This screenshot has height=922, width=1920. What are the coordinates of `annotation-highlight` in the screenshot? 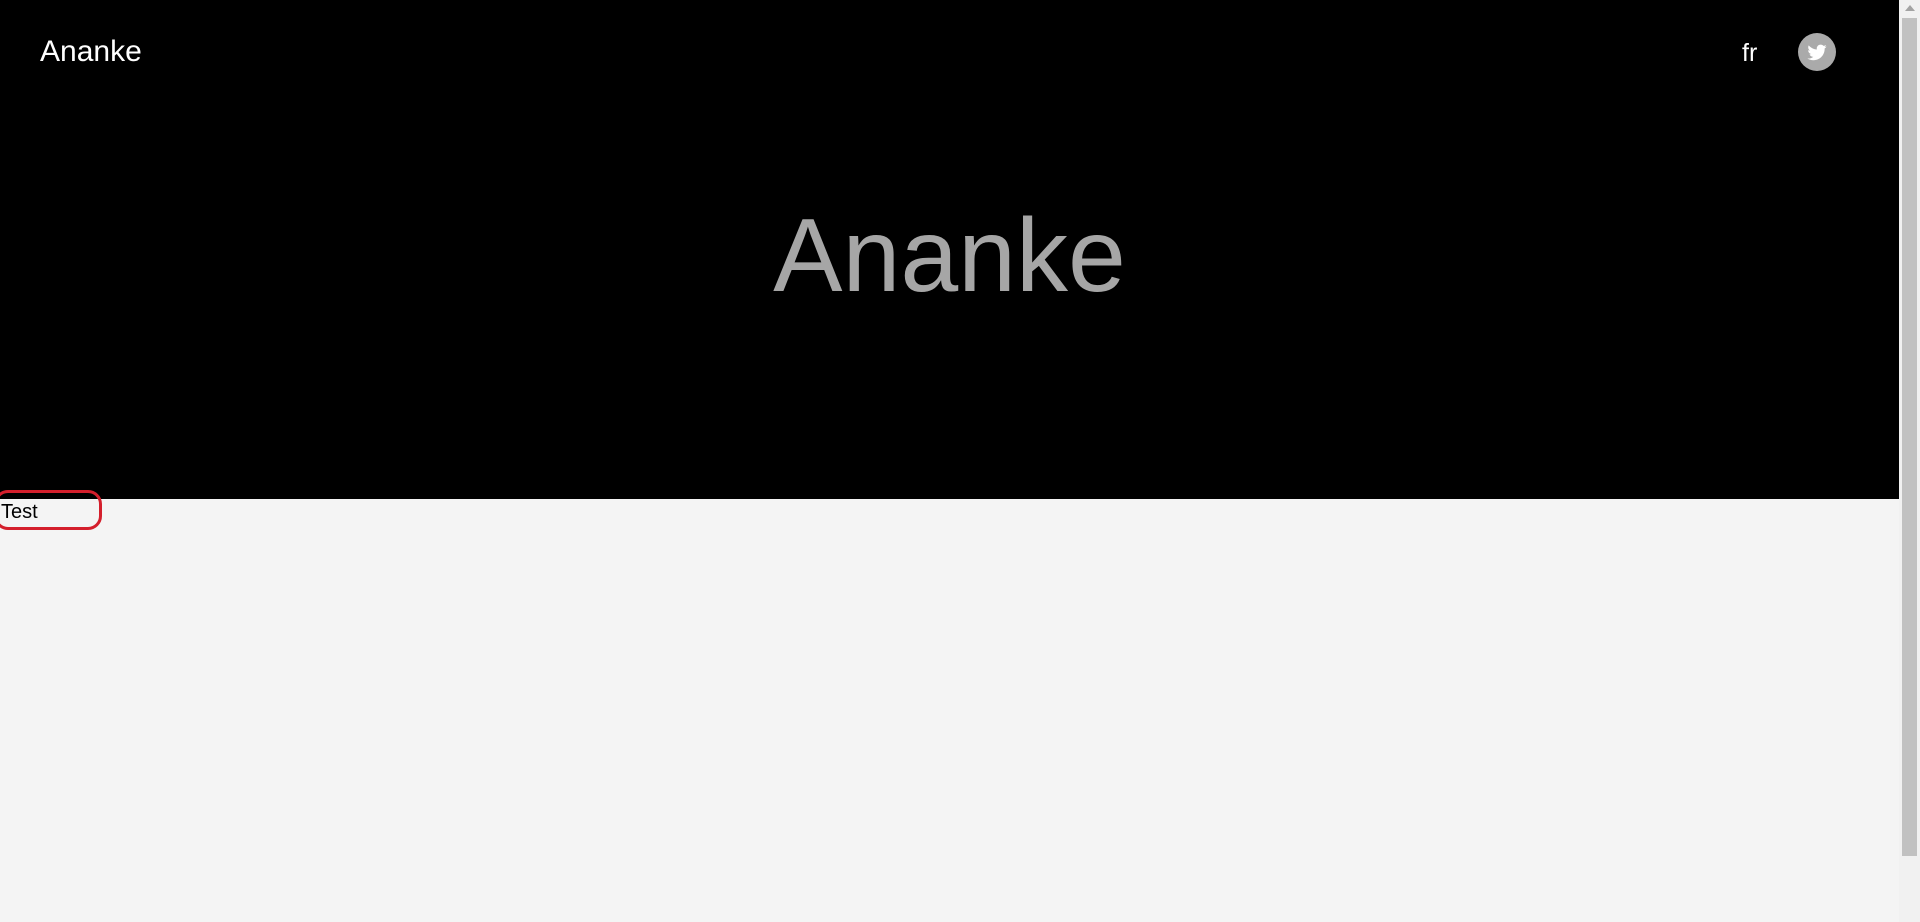 It's located at (51, 510).